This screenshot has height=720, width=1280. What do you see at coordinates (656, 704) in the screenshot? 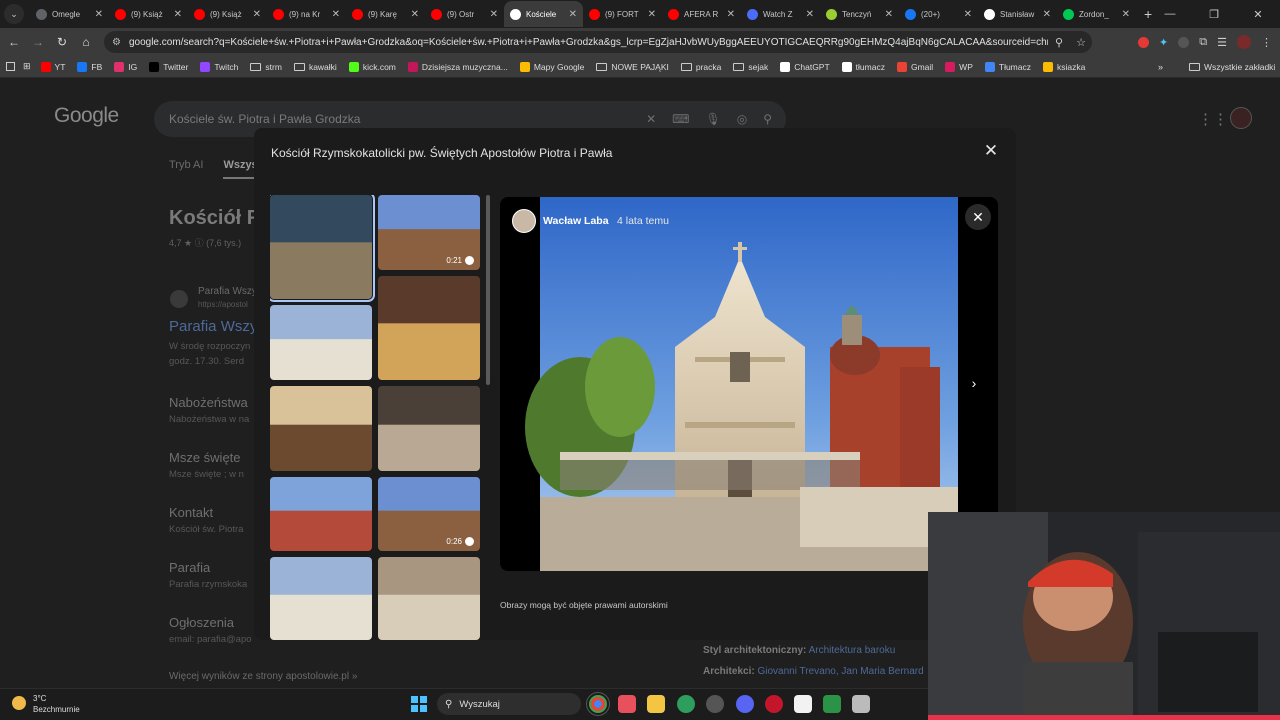
I see `file-explorer-icon` at bounding box center [656, 704].